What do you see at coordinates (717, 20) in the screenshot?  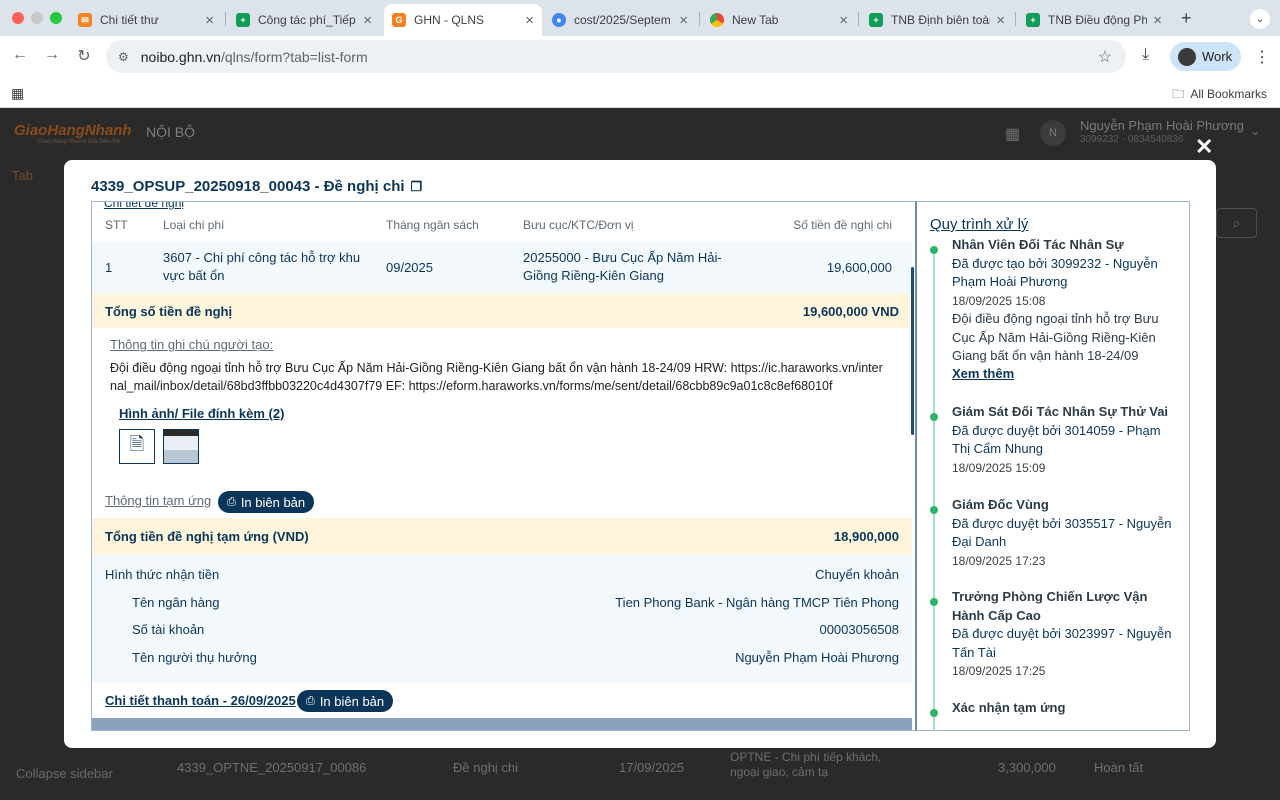 I see `chrome-icon` at bounding box center [717, 20].